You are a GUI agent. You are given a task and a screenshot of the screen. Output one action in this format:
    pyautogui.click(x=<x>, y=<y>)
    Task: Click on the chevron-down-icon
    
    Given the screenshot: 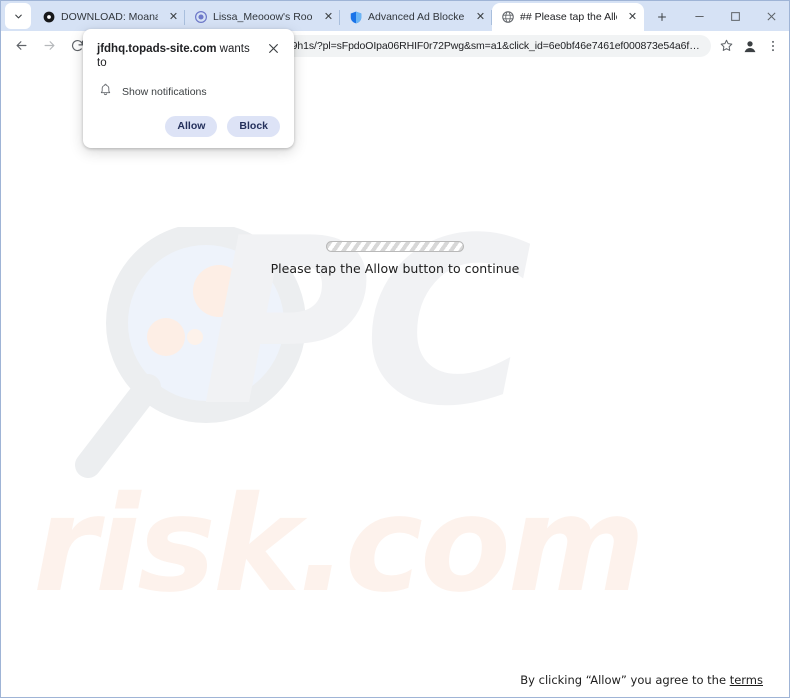 What is the action you would take?
    pyautogui.click(x=18, y=16)
    